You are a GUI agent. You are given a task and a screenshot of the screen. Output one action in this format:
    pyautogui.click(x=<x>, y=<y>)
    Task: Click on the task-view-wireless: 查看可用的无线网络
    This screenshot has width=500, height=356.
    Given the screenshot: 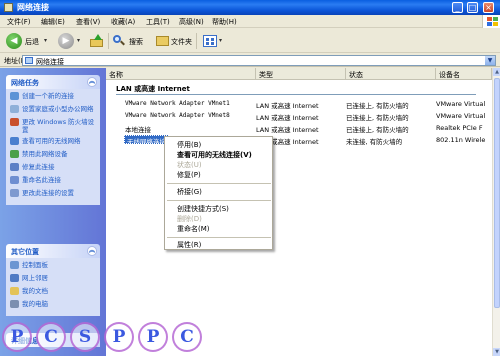 What is the action you would take?
    pyautogui.click(x=53, y=142)
    